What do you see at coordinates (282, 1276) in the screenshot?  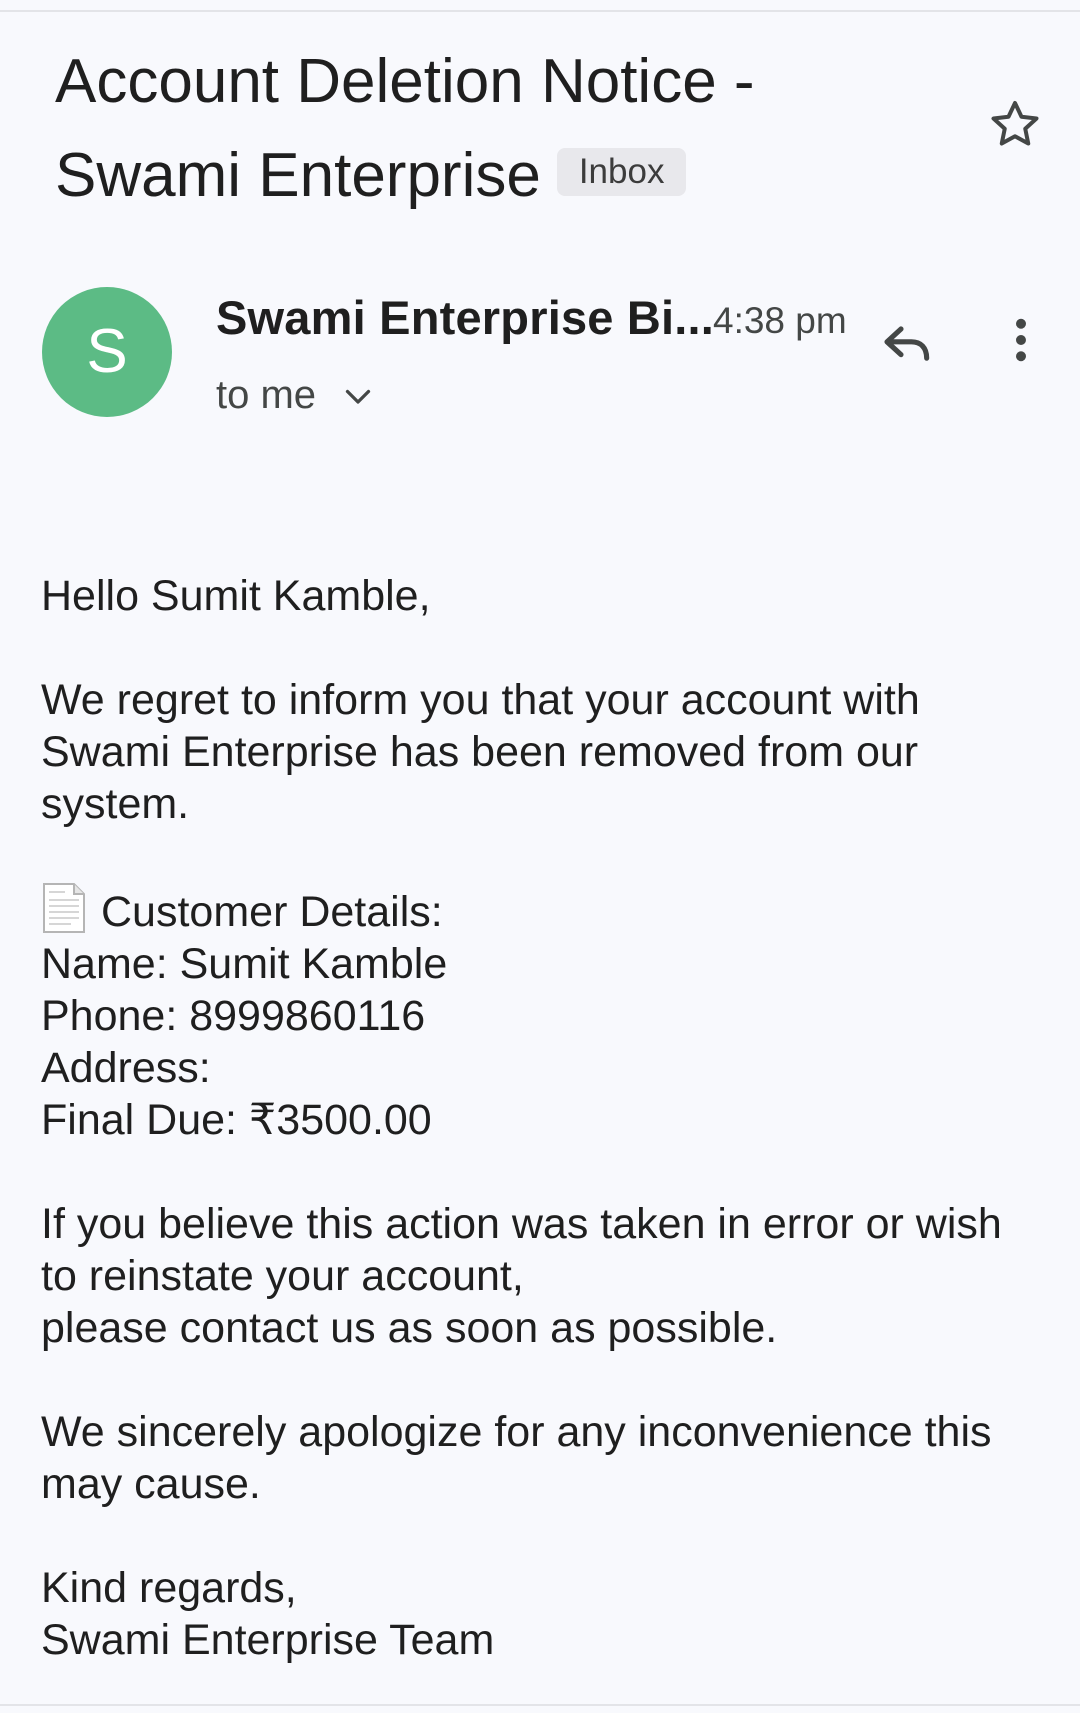 I see `paragraph-2-line-2: to reinstate your account,` at bounding box center [282, 1276].